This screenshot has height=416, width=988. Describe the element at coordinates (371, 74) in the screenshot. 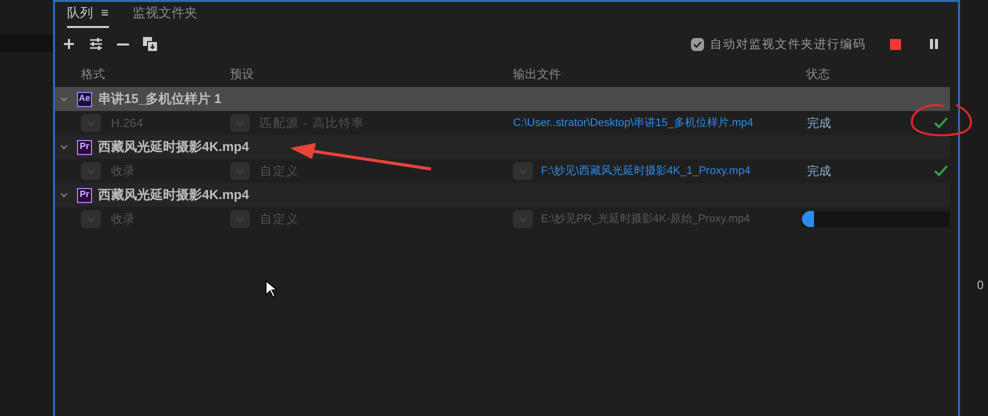

I see `column-header: 预设` at that location.